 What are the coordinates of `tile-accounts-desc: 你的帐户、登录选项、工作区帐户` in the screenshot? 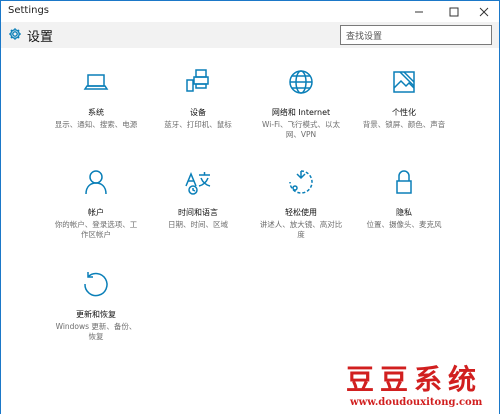 It's located at (96, 229).